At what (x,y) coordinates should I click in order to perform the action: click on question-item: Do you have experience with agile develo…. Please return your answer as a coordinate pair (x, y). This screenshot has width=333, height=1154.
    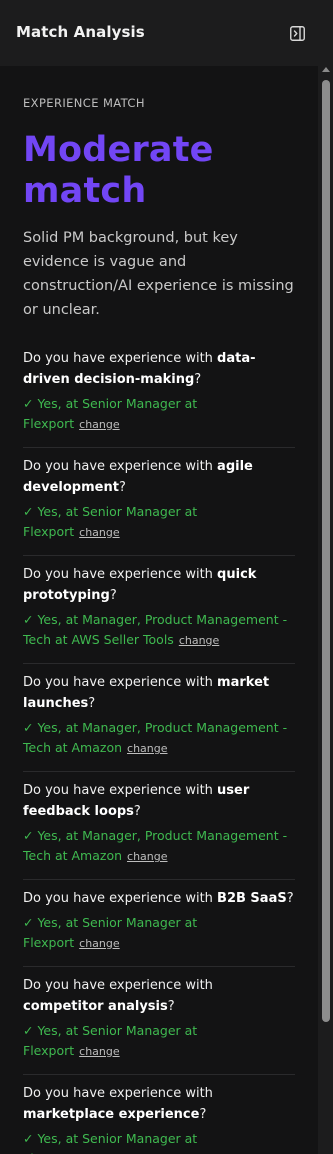
    Looking at the image, I should click on (159, 502).